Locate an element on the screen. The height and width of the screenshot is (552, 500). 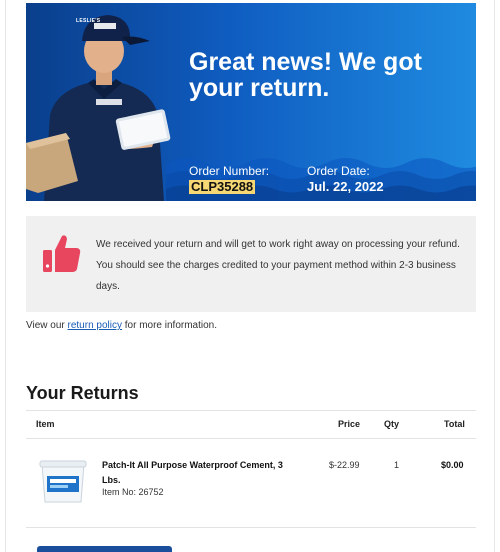
bottom-action-button is located at coordinates (104, 549).